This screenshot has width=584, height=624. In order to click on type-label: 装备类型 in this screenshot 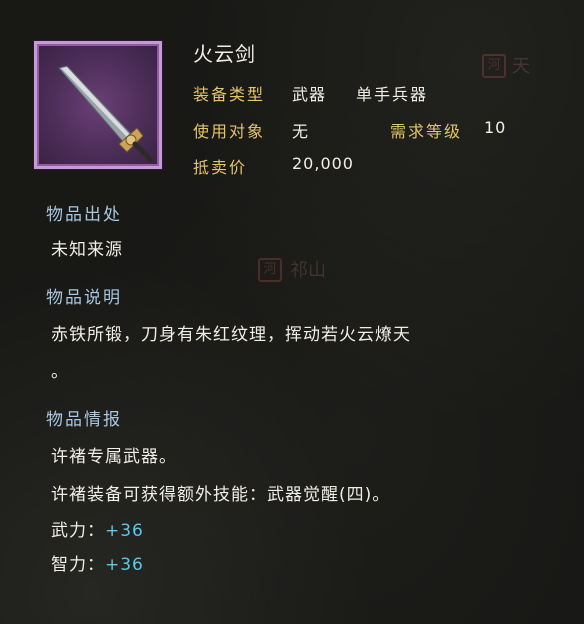, I will do `click(229, 94)`.